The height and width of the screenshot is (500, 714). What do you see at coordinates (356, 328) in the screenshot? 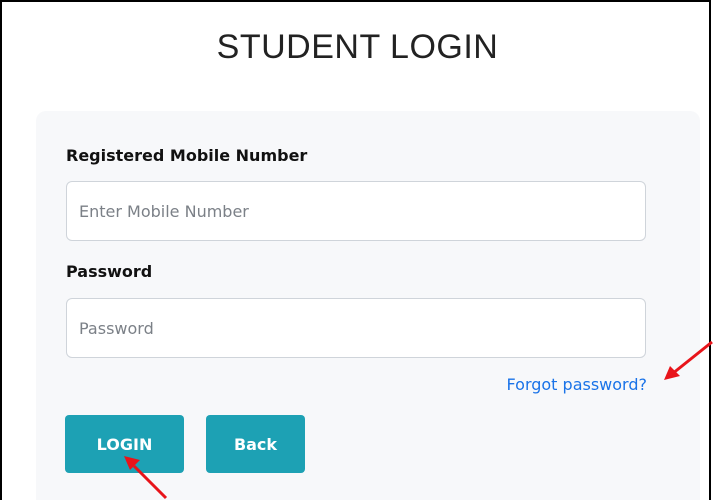
I see `password-input` at bounding box center [356, 328].